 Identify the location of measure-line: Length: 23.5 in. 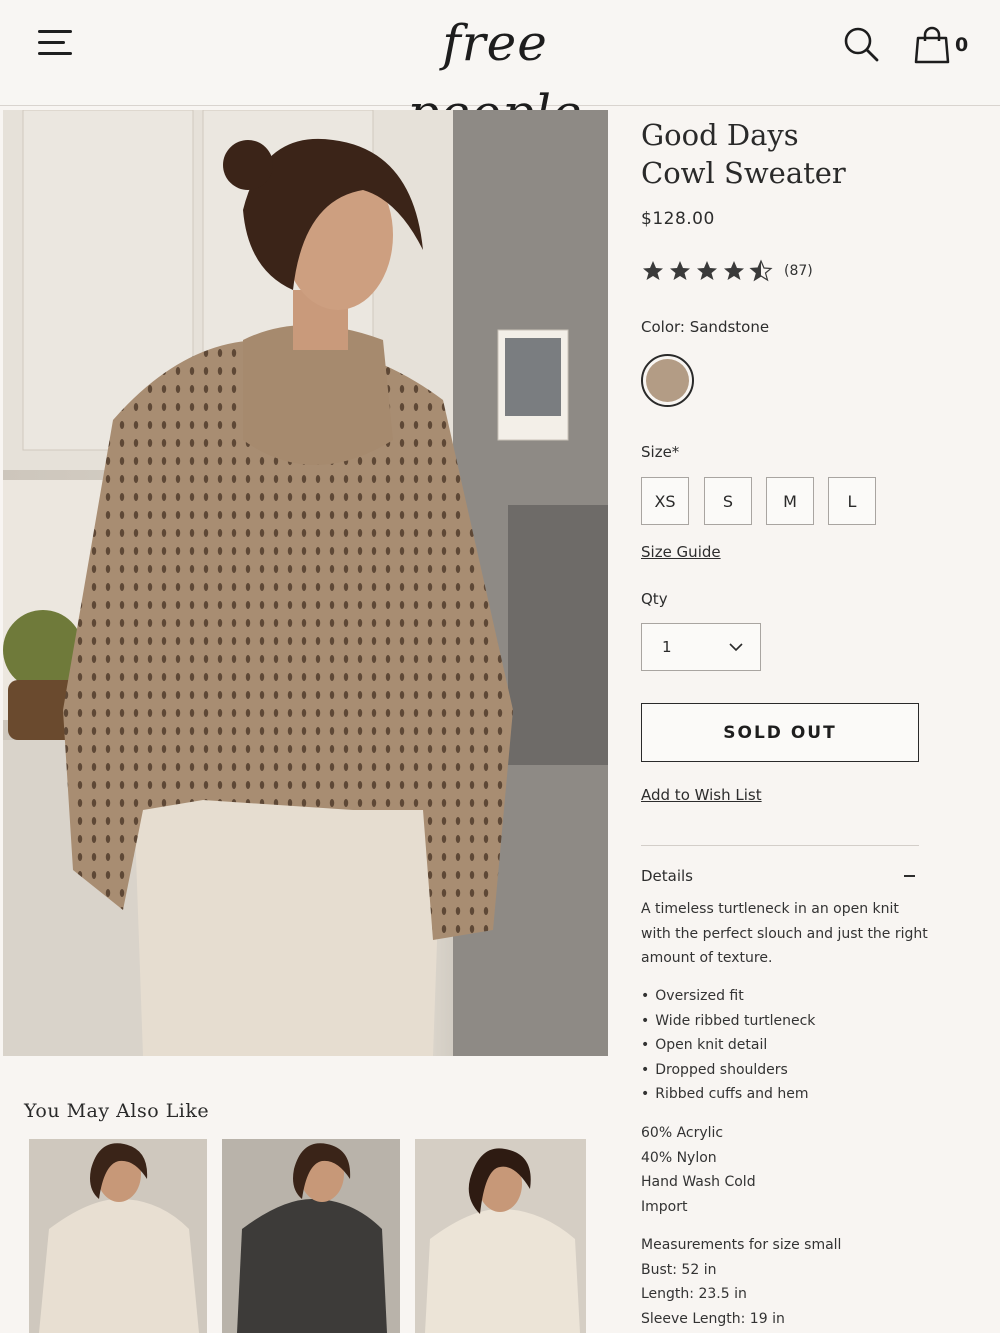
(694, 1294).